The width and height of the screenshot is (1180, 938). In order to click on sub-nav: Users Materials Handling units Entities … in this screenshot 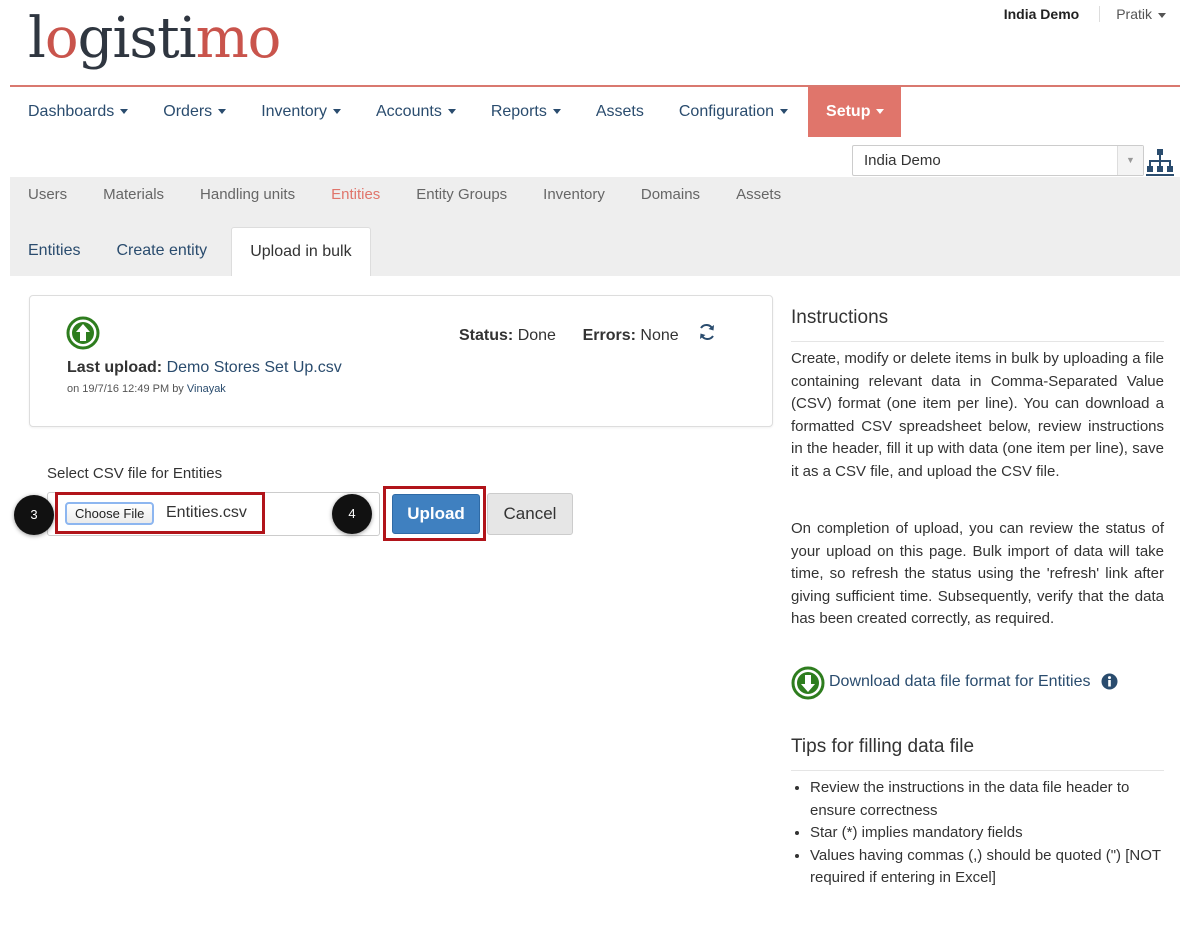, I will do `click(404, 195)`.